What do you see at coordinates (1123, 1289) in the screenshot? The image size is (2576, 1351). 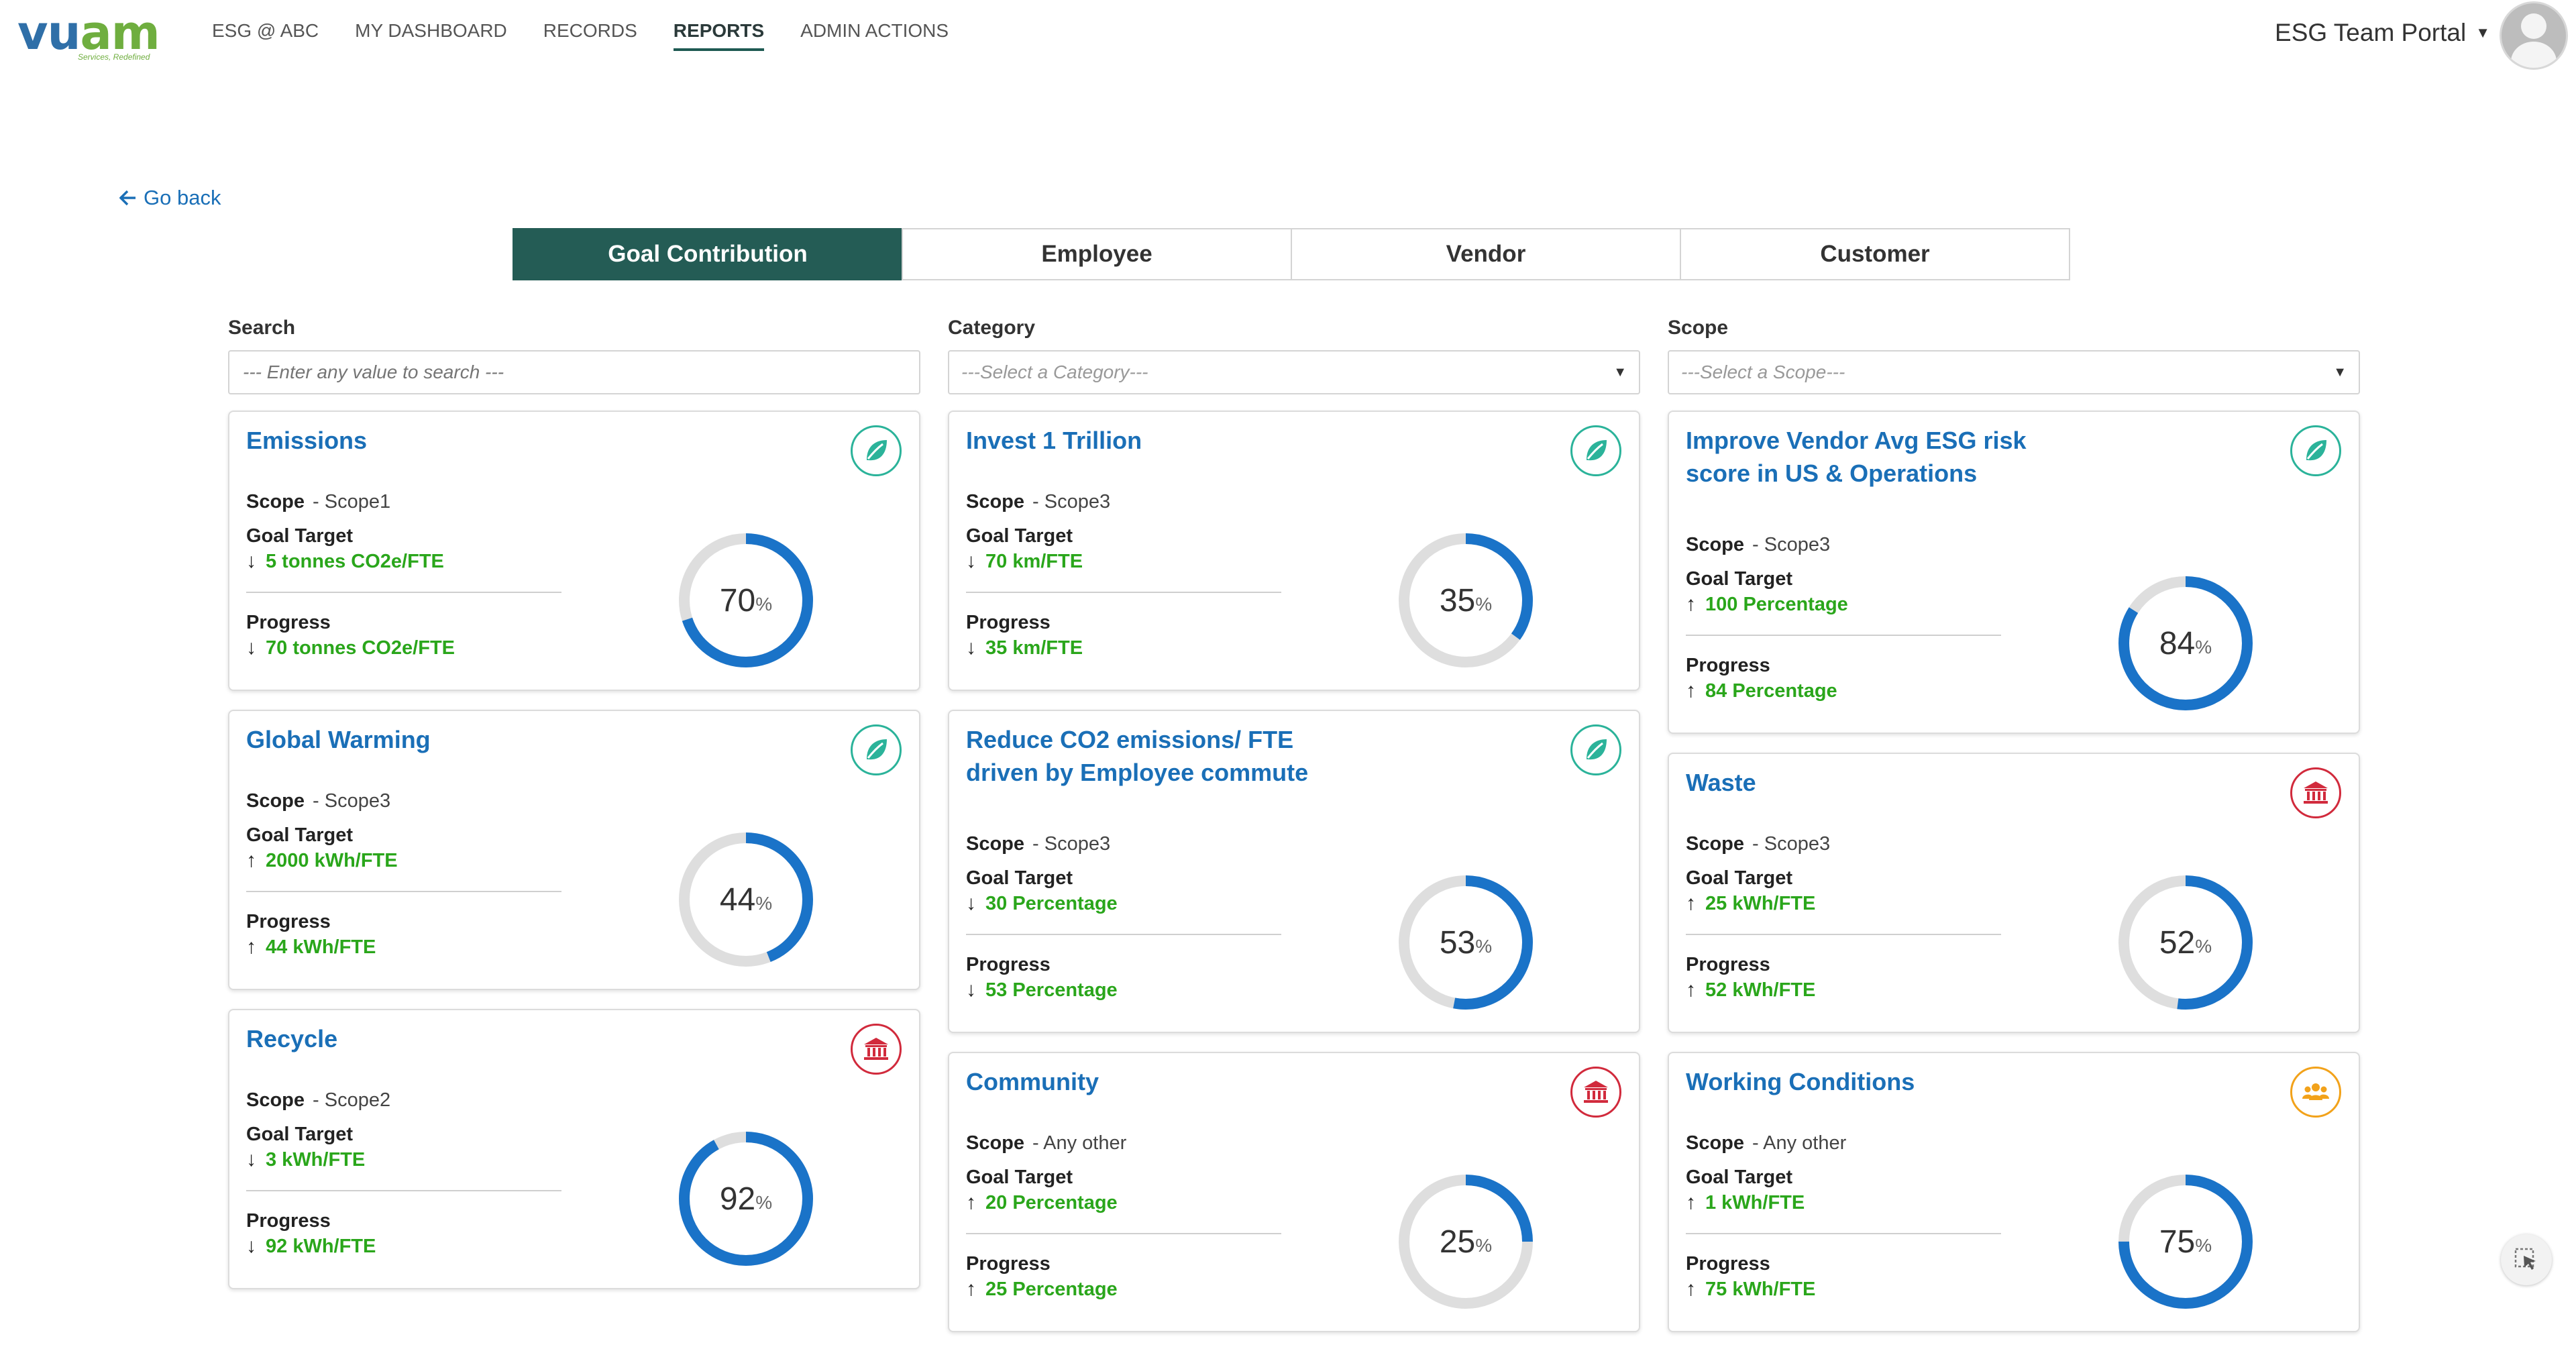 I see `progress-value: ↑ 25 Percentage` at bounding box center [1123, 1289].